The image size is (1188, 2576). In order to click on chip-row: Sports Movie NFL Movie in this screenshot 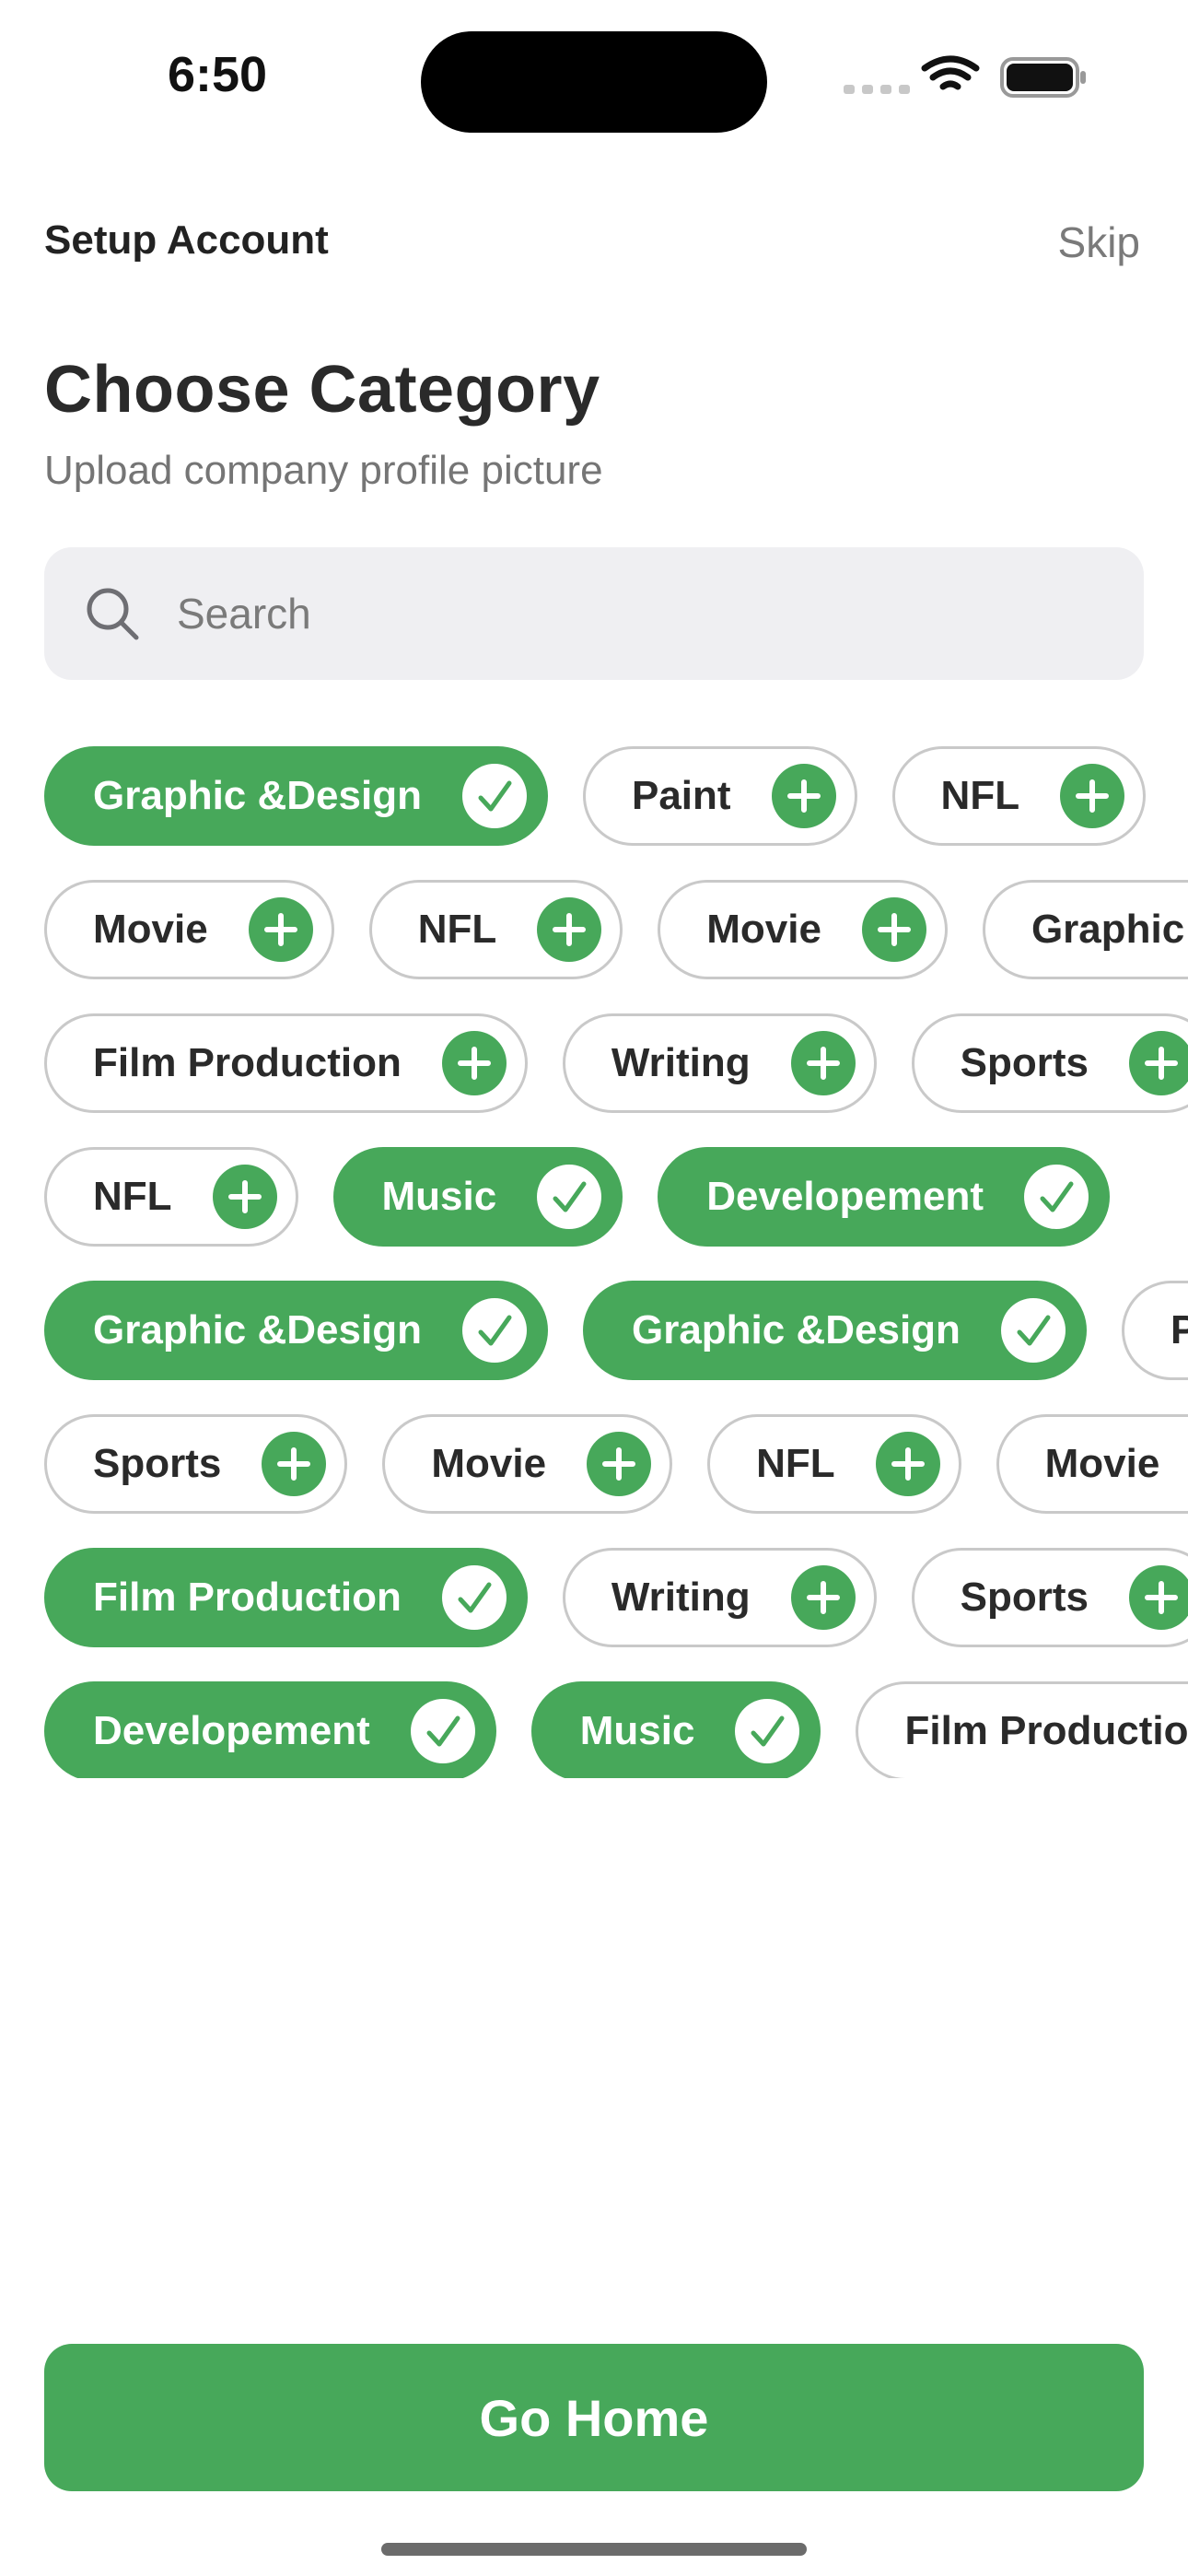, I will do `click(616, 1464)`.